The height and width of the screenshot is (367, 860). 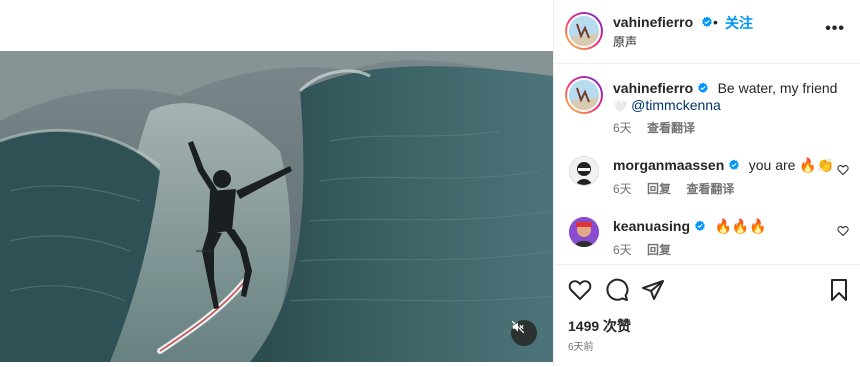 I want to click on send-icon, so click(x=653, y=290).